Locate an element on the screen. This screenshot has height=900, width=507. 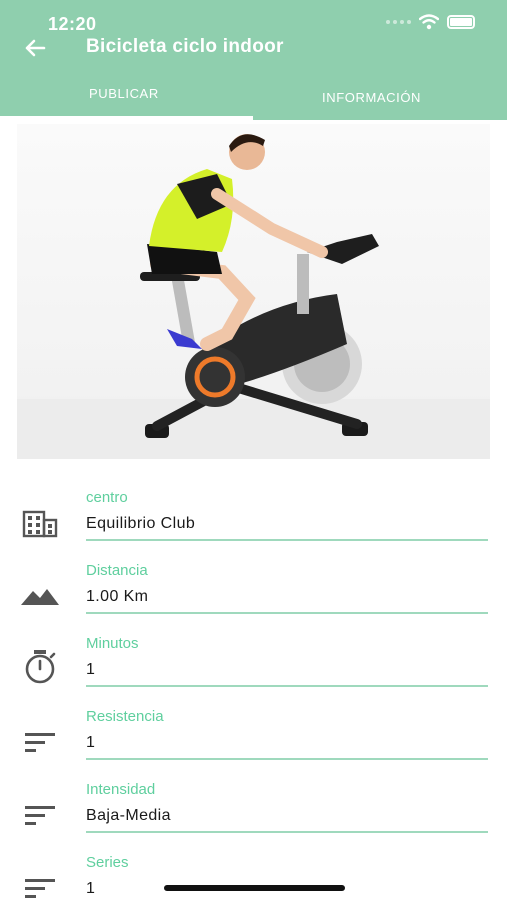
field-value: Baja-Media is located at coordinates (128, 816).